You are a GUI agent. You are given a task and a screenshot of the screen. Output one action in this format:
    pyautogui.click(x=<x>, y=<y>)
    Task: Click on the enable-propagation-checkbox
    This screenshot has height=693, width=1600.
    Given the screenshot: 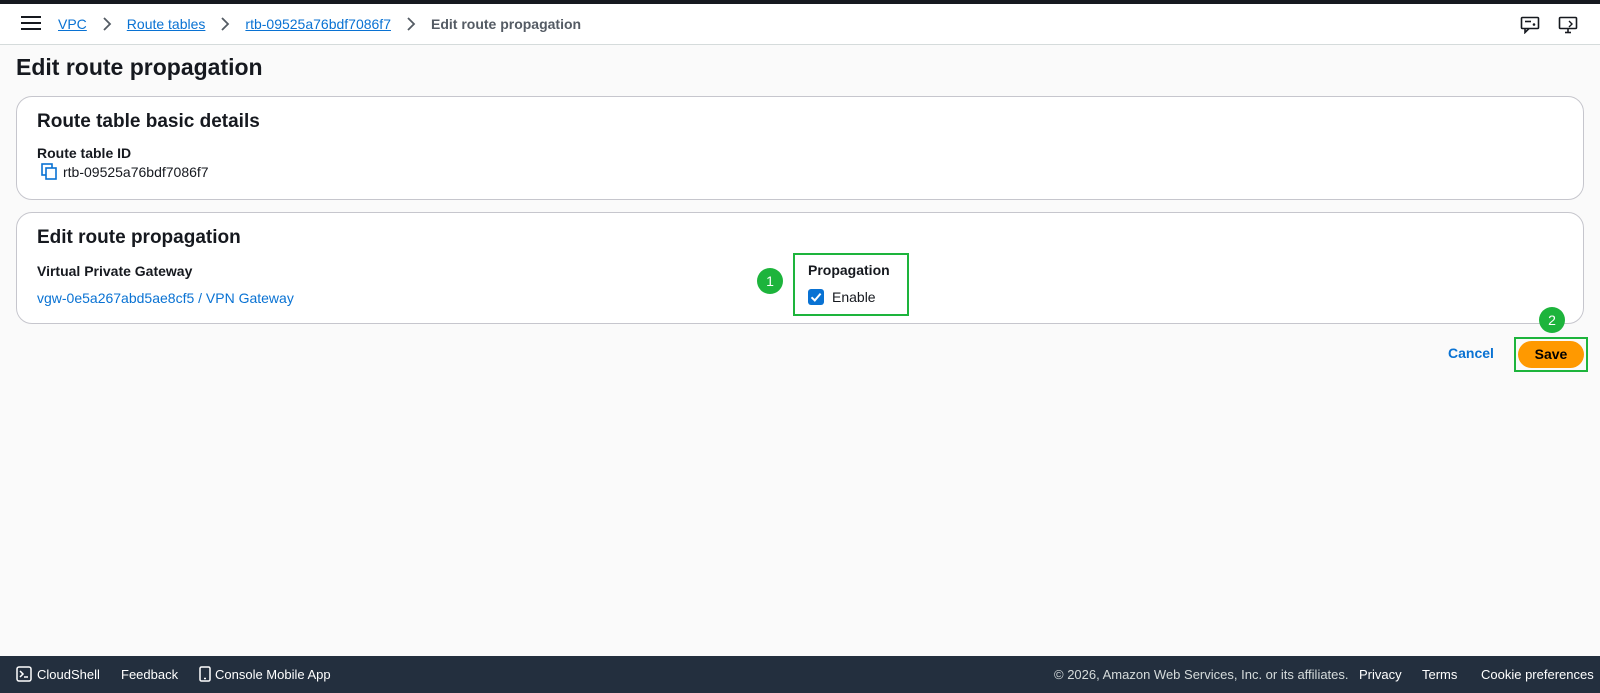 What is the action you would take?
    pyautogui.click(x=816, y=297)
    